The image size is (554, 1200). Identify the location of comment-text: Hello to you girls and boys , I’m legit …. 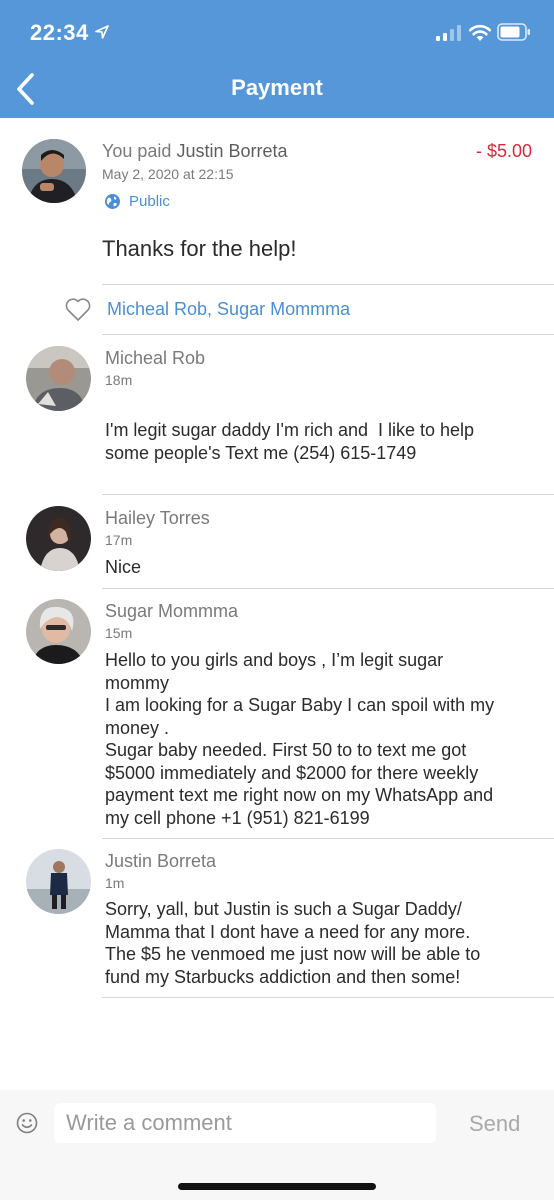
(300, 739).